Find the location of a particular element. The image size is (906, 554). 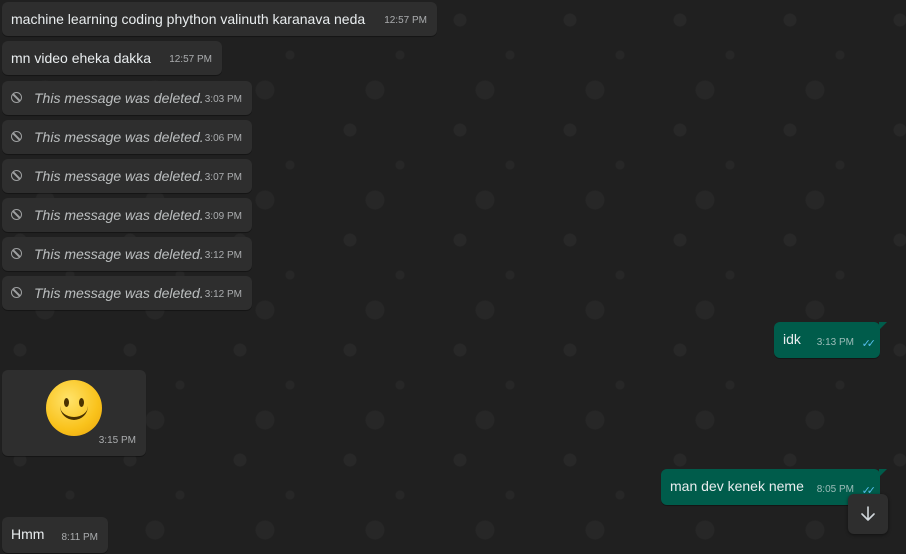

message-incoming: Hmm 8:11 PM is located at coordinates (55, 535).